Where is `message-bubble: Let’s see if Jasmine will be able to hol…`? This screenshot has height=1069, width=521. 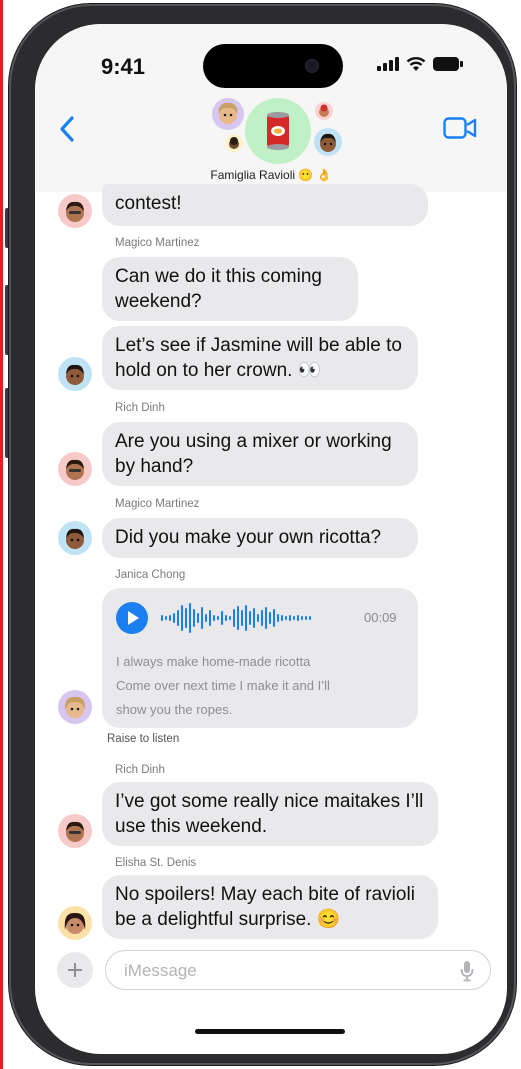
message-bubble: Let’s see if Jasmine will be able to hol… is located at coordinates (260, 358).